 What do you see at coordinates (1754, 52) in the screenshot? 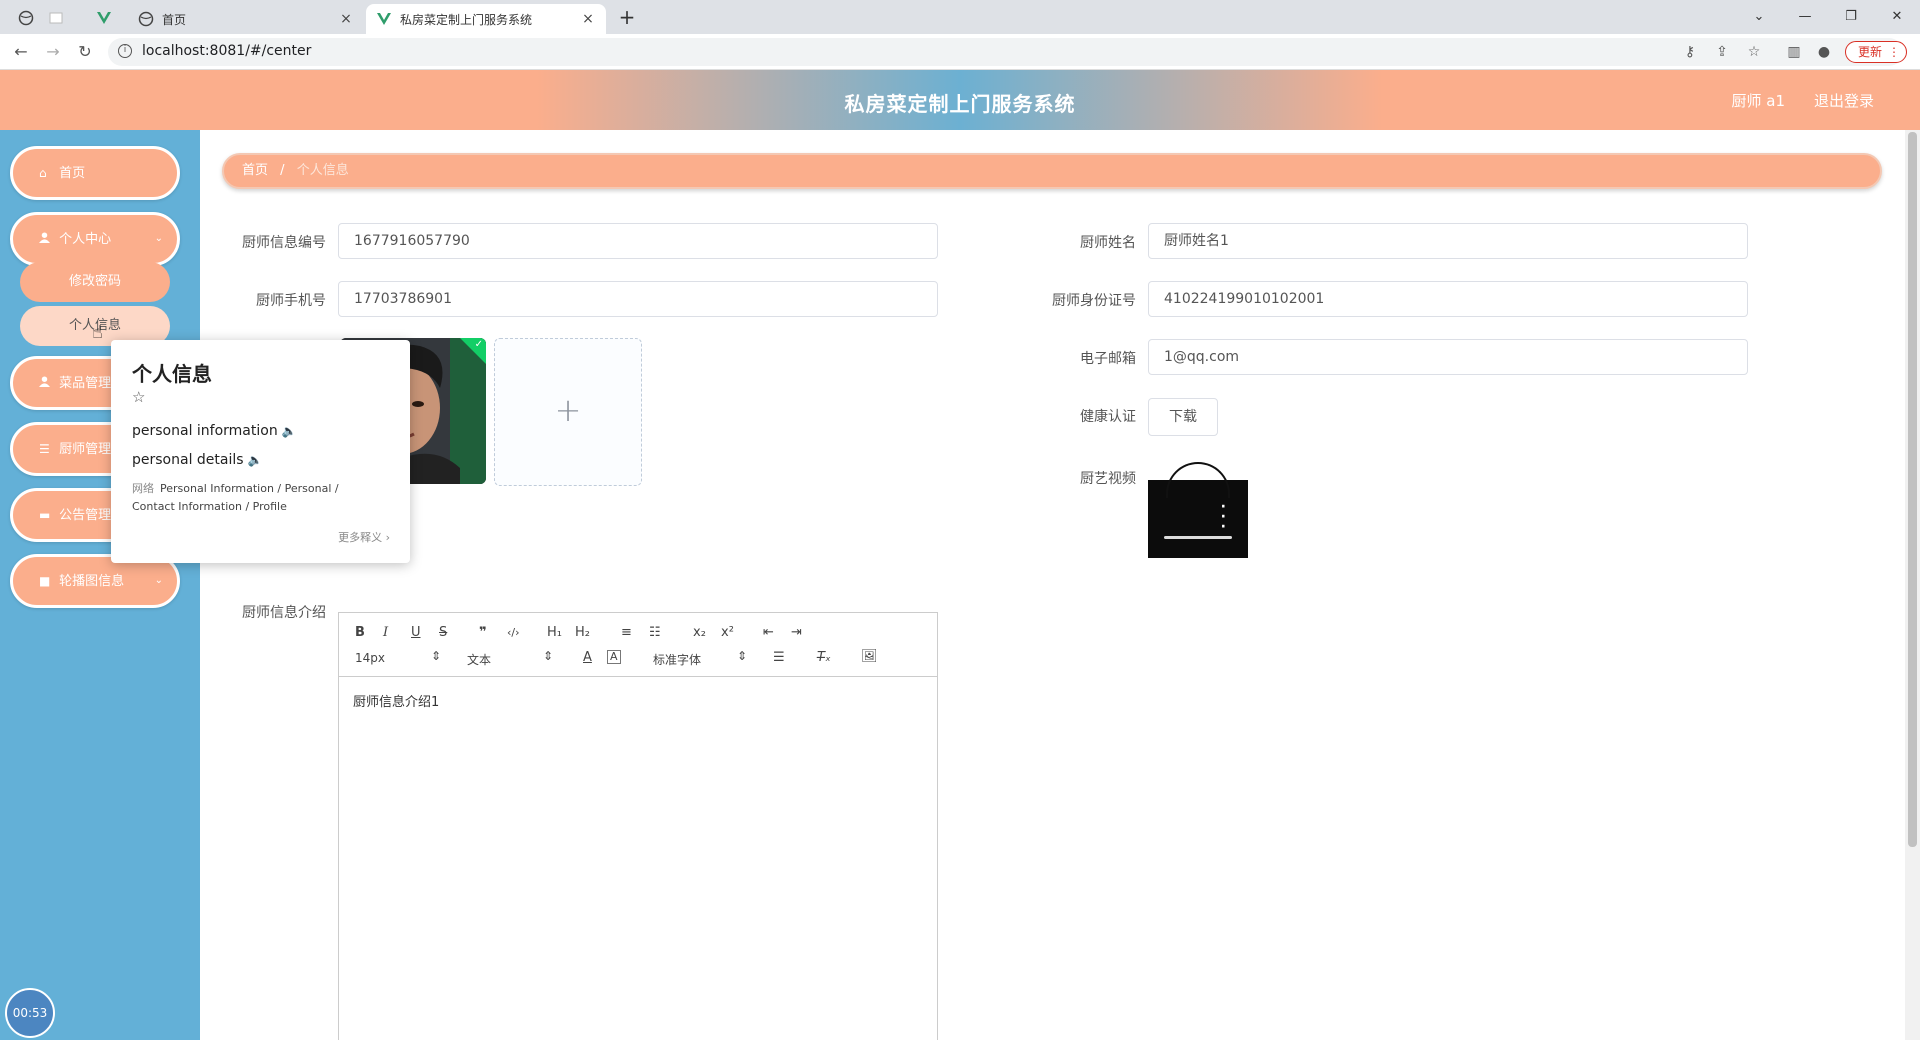
I see `star-icon: ☆` at bounding box center [1754, 52].